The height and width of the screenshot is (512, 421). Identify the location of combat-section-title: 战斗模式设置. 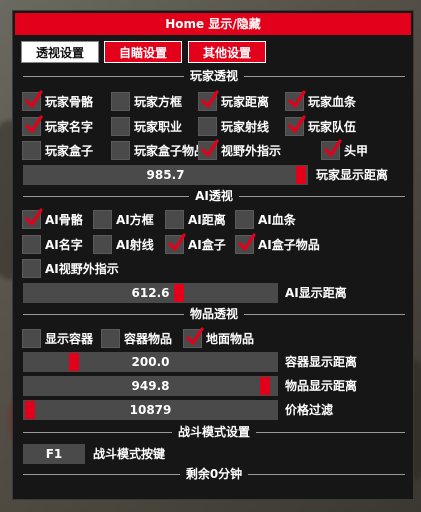
(213, 432).